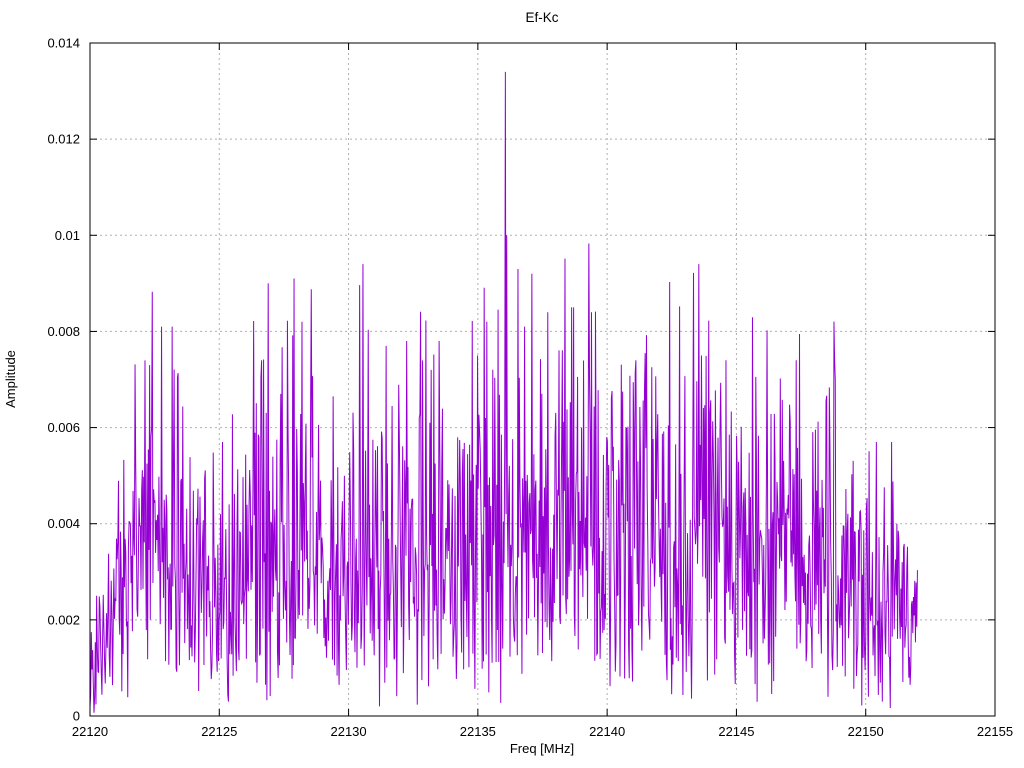  What do you see at coordinates (866, 731) in the screenshot?
I see `x-tick-label: 22150` at bounding box center [866, 731].